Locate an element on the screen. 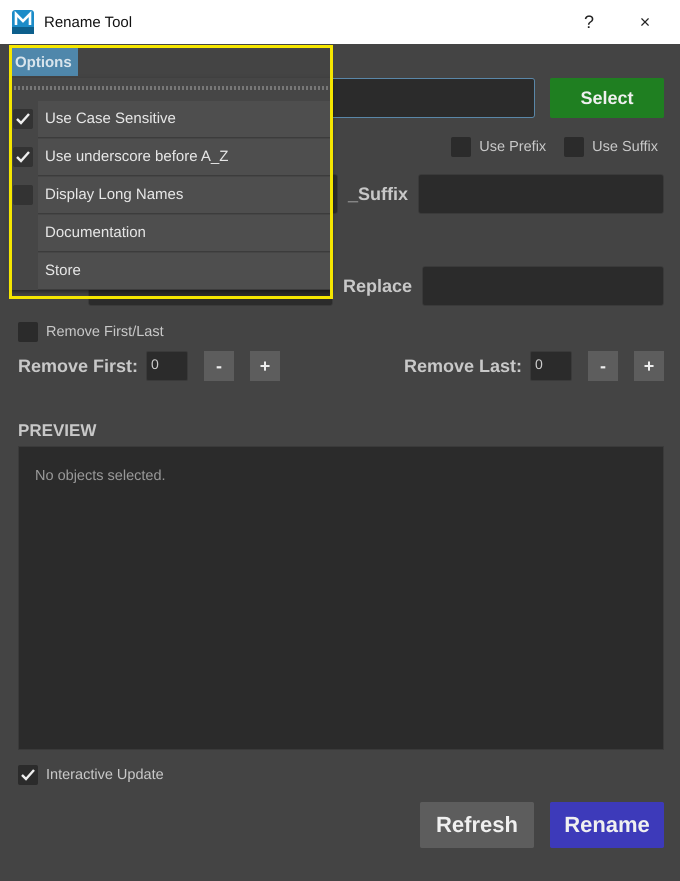 The image size is (680, 881). checkbox-label: Use Suffix is located at coordinates (625, 147).